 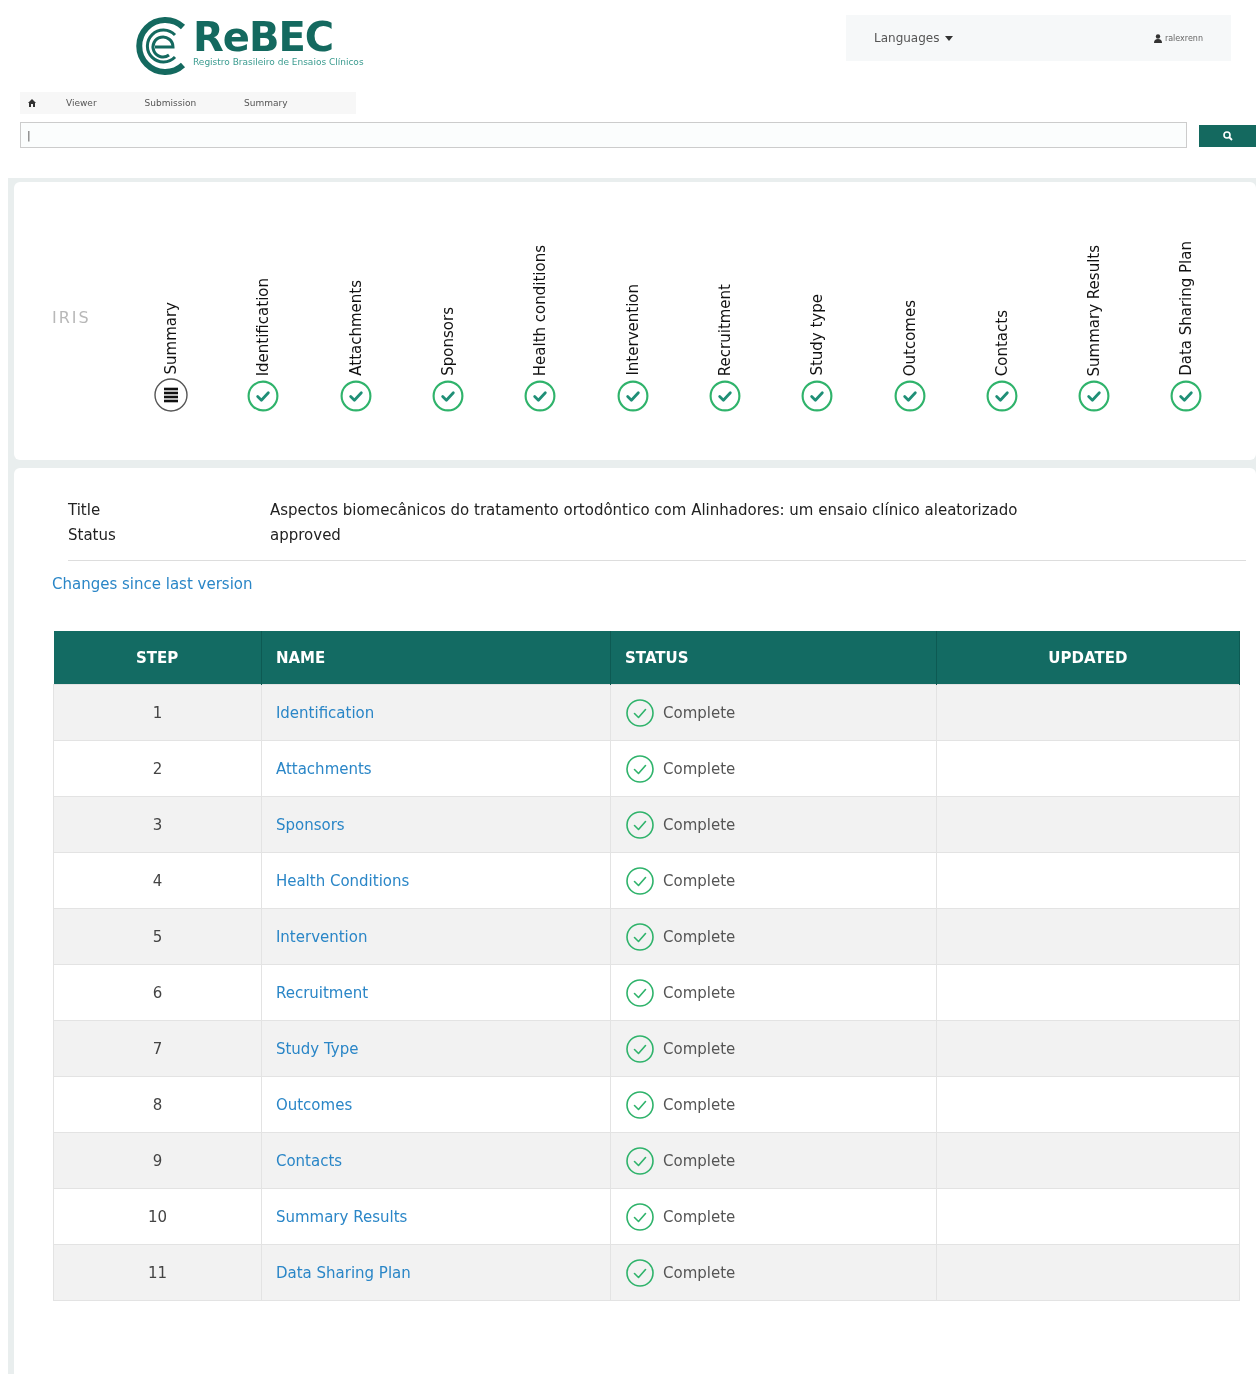 I want to click on field-label: Title, so click(x=85, y=510).